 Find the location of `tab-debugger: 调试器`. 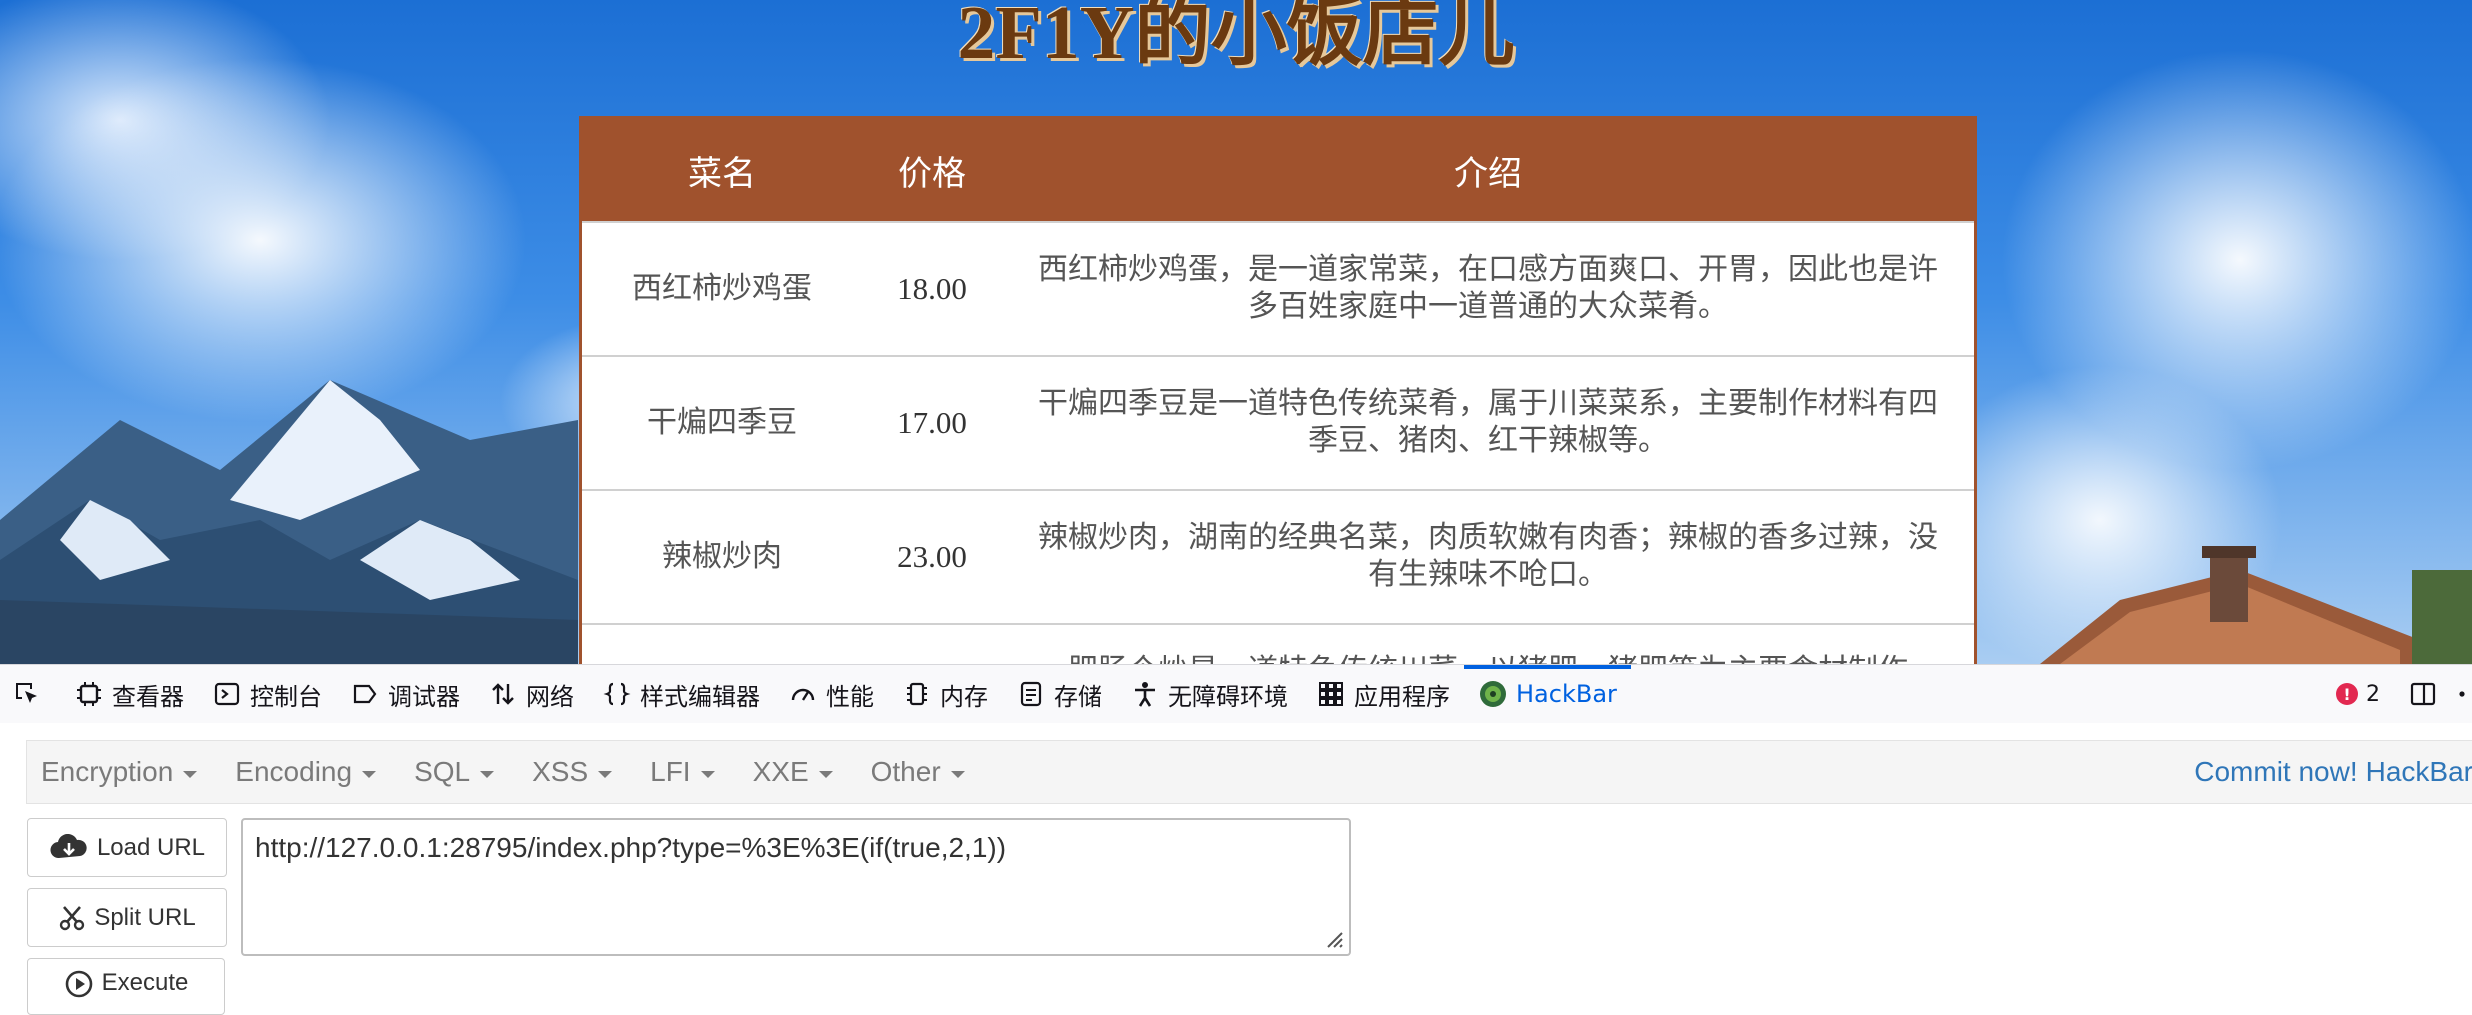

tab-debugger: 调试器 is located at coordinates (405, 694).